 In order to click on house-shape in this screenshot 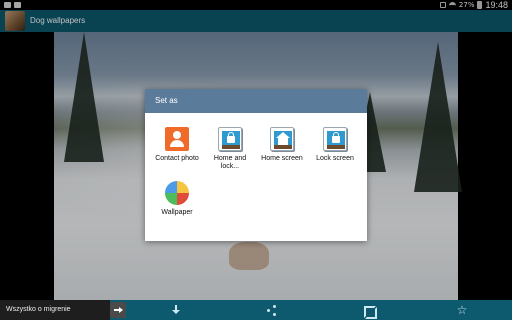, I will do `click(283, 141)`.